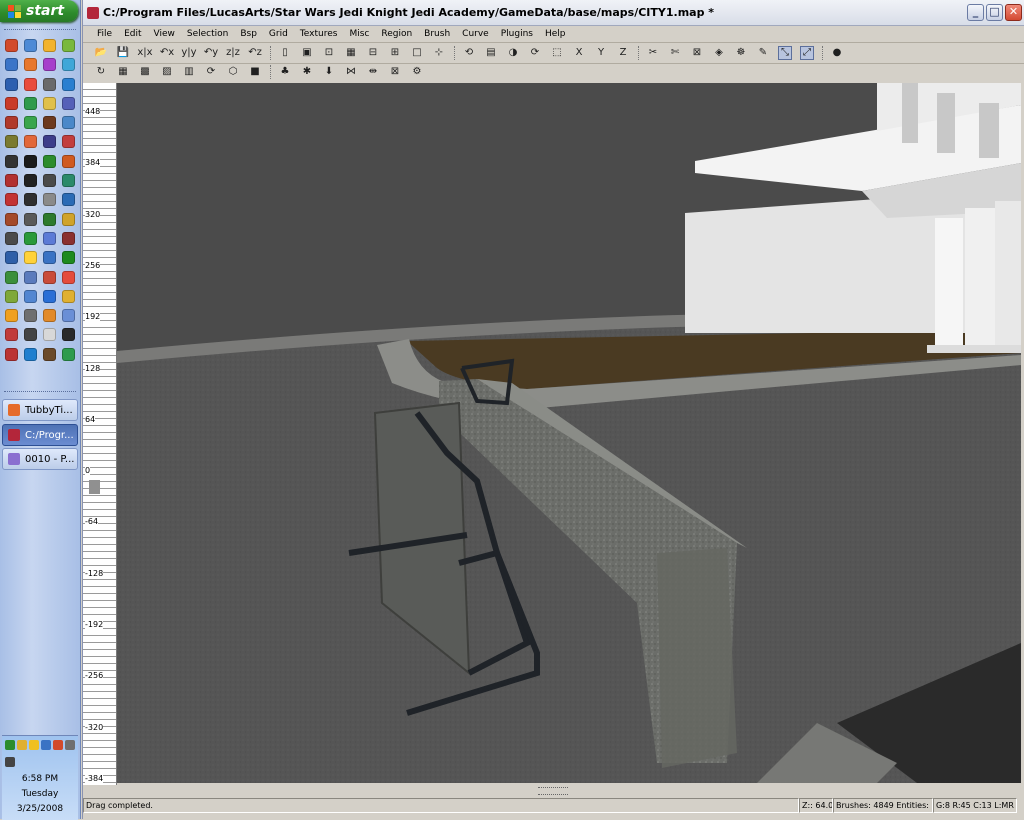 The width and height of the screenshot is (1024, 820). What do you see at coordinates (653, 53) in the screenshot?
I see `cubic-clip-icon: ✂` at bounding box center [653, 53].